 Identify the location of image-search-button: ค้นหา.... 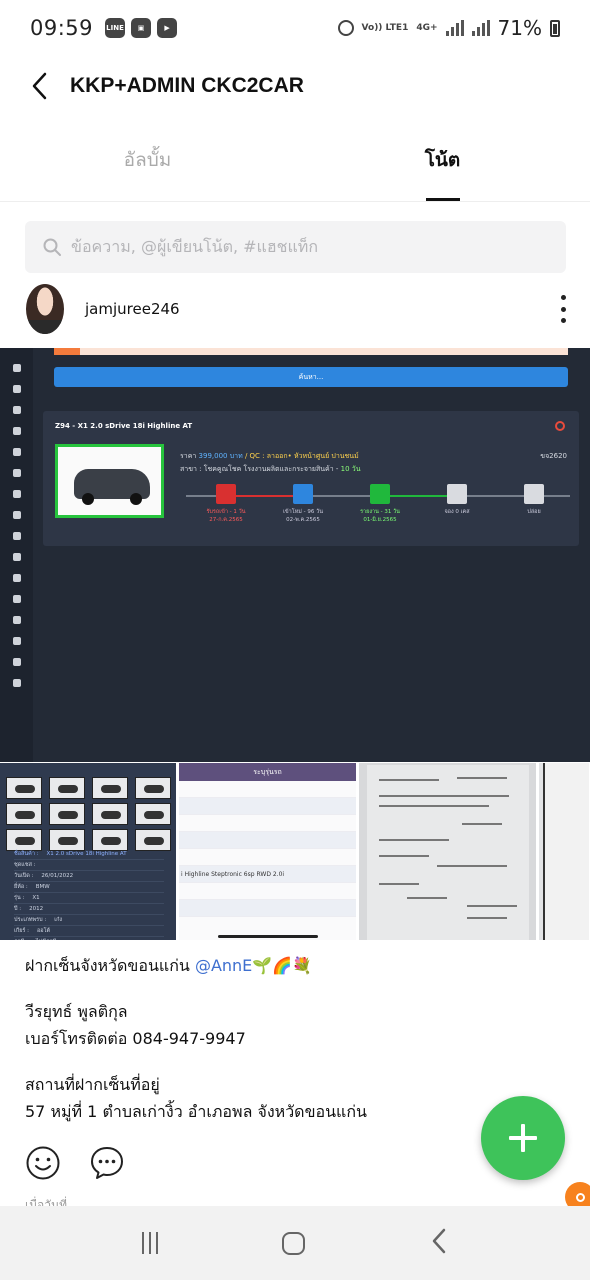
(311, 377).